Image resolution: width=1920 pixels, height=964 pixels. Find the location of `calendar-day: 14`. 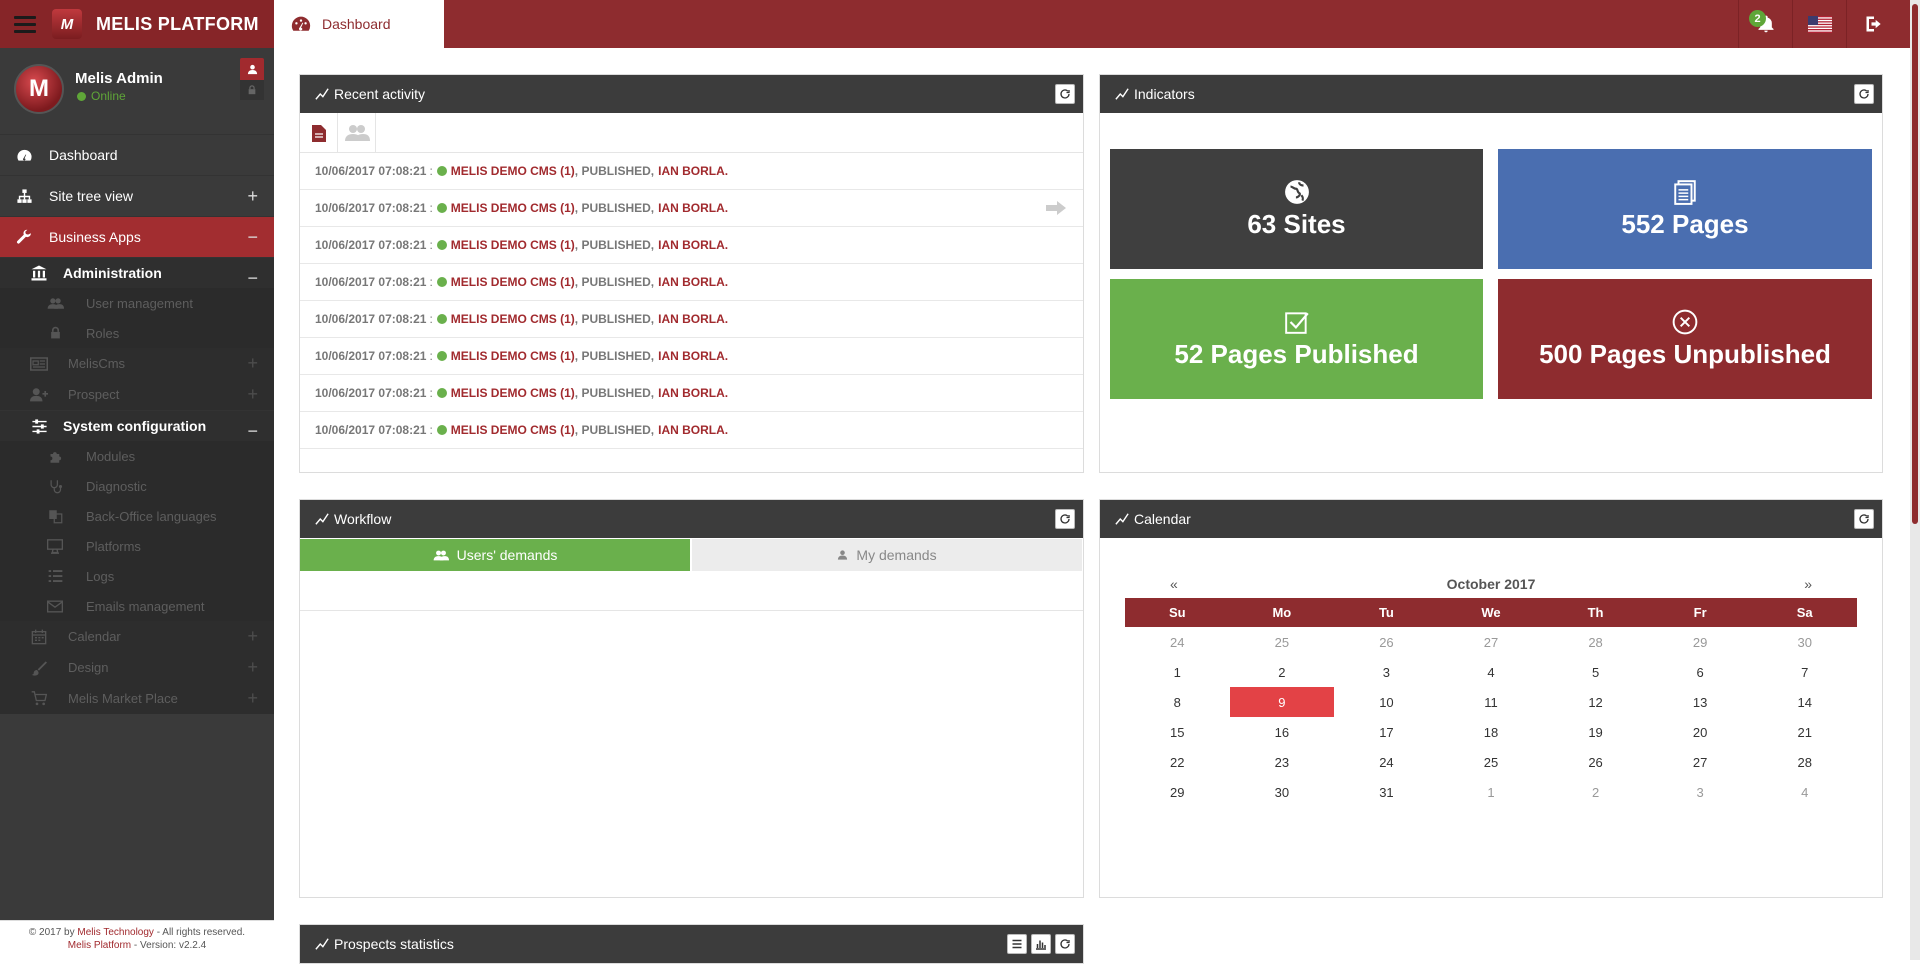

calendar-day: 14 is located at coordinates (1804, 702).